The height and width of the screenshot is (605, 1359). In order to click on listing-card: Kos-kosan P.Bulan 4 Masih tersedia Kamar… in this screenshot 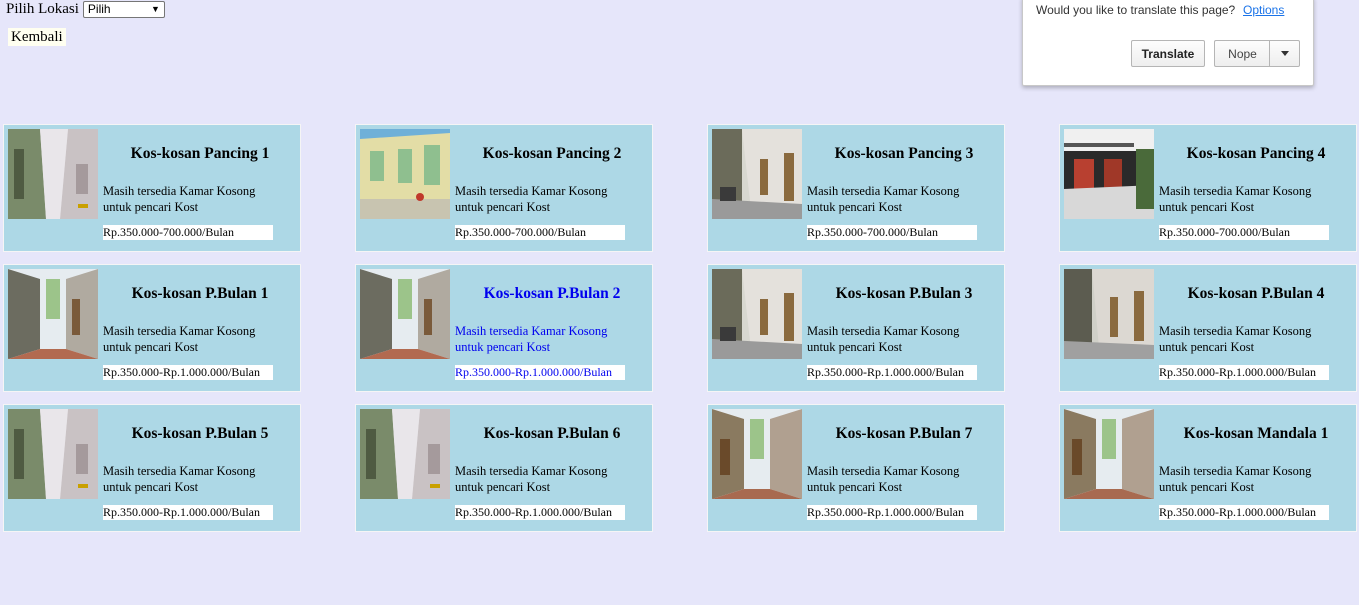, I will do `click(1208, 328)`.